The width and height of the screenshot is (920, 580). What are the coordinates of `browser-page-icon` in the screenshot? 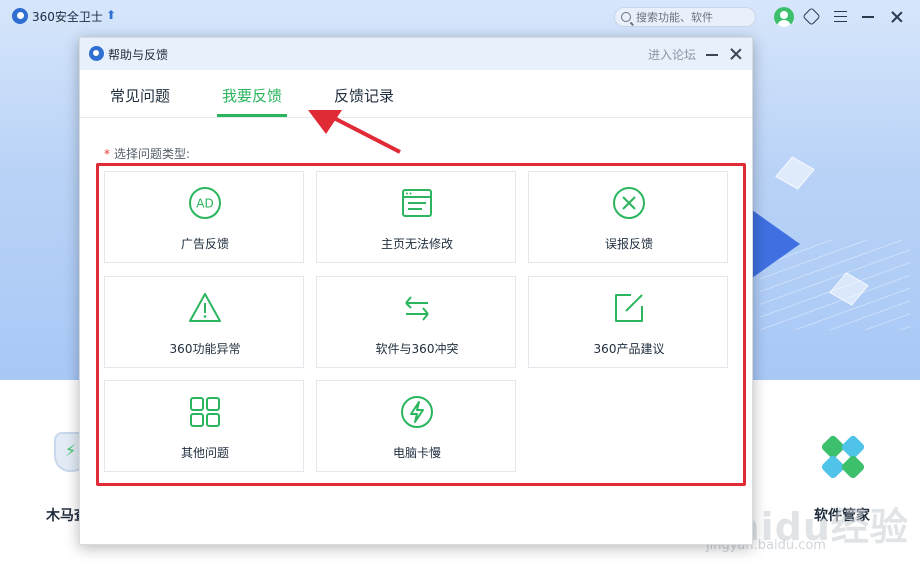 It's located at (417, 203).